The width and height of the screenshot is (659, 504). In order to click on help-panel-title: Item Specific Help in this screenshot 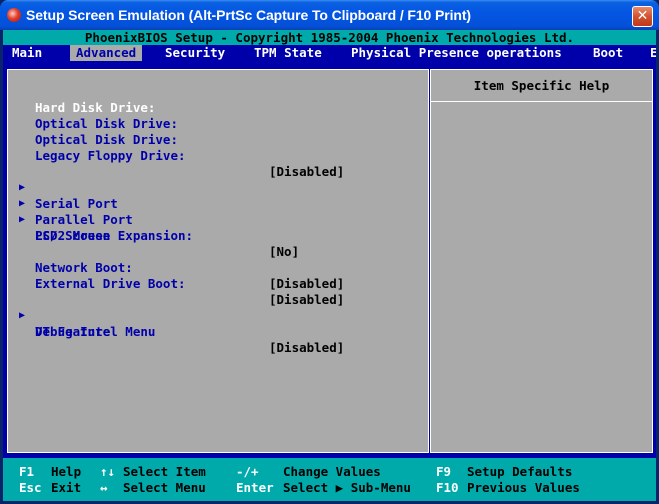, I will do `click(541, 86)`.